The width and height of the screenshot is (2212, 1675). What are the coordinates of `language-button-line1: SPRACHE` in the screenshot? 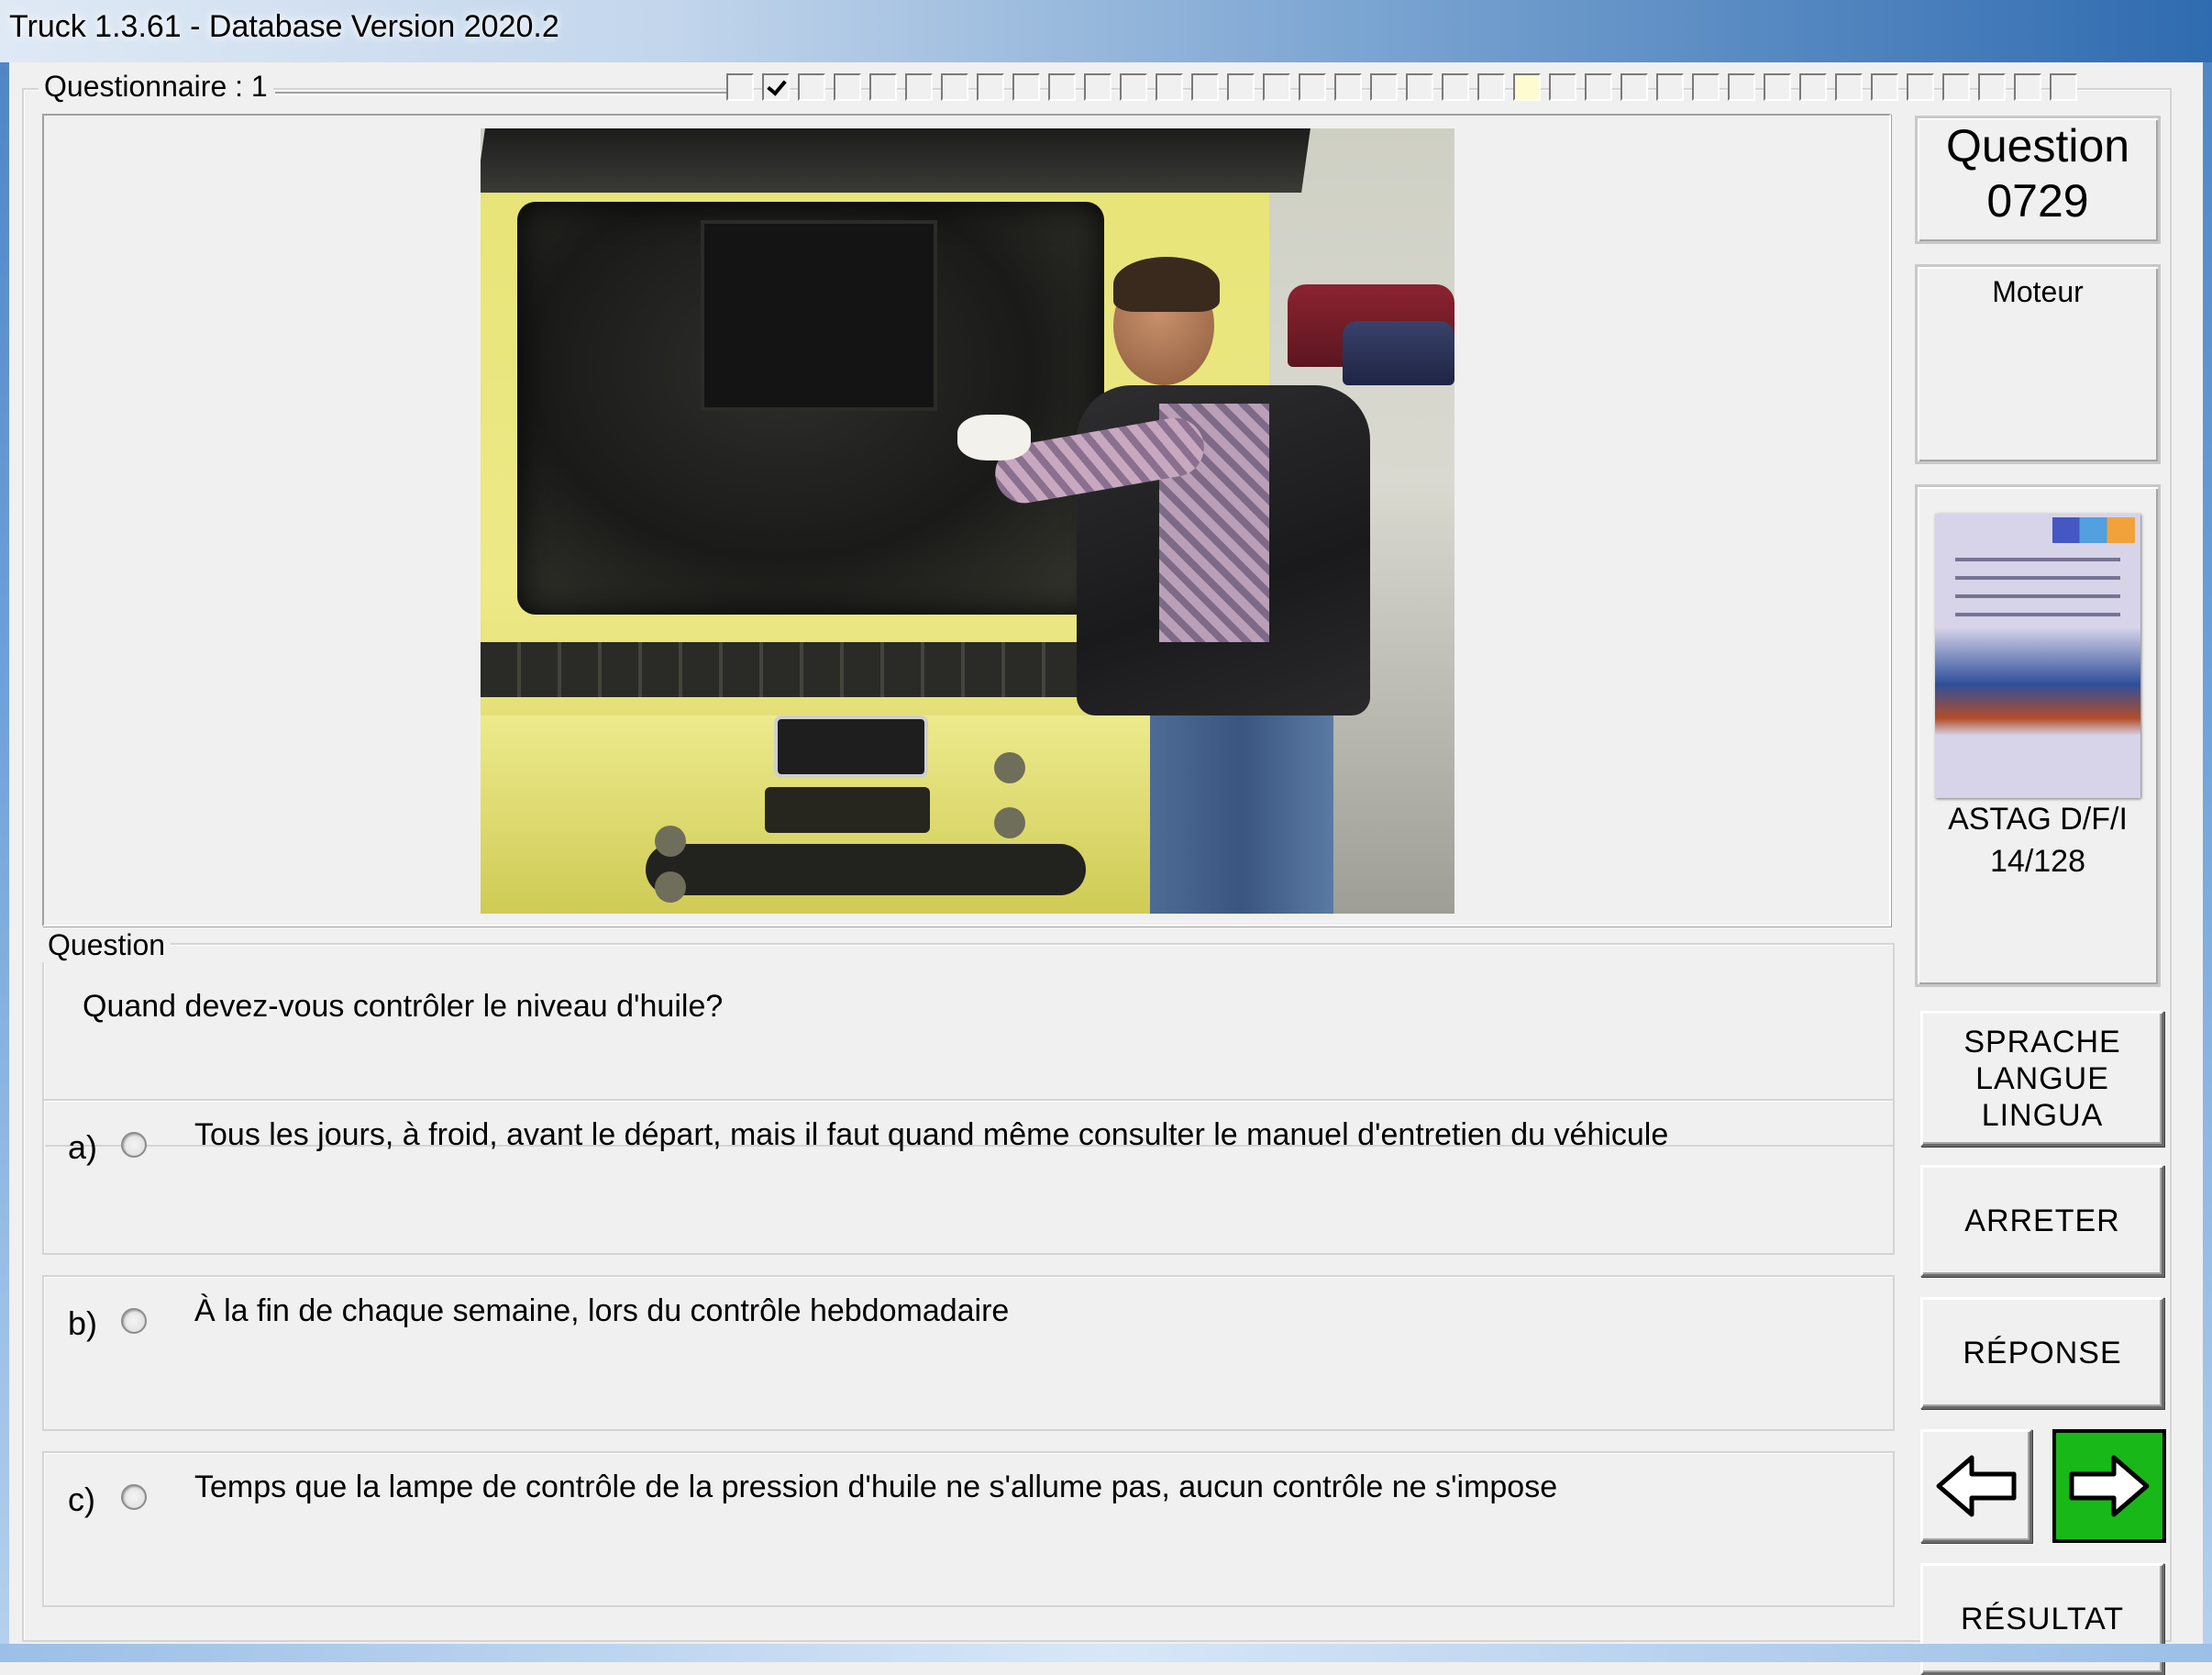 It's located at (2042, 1042).